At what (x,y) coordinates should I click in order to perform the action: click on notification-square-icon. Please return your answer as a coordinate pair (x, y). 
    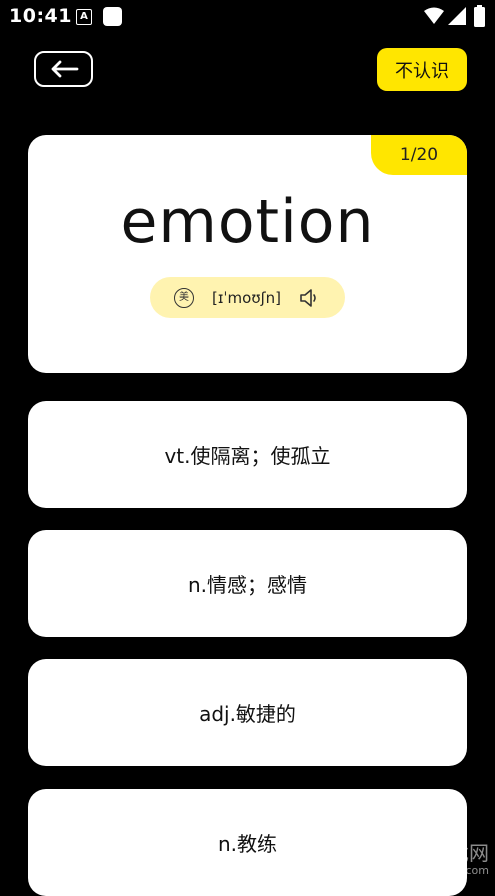
    Looking at the image, I should click on (112, 16).